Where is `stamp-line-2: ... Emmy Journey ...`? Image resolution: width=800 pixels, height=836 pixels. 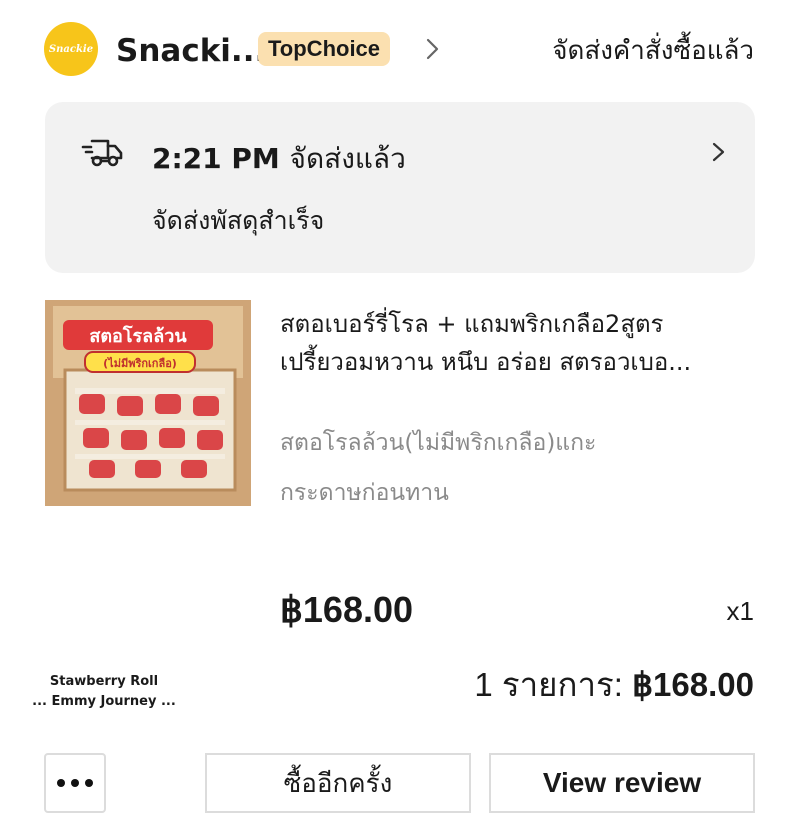 stamp-line-2: ... Emmy Journey ... is located at coordinates (104, 701).